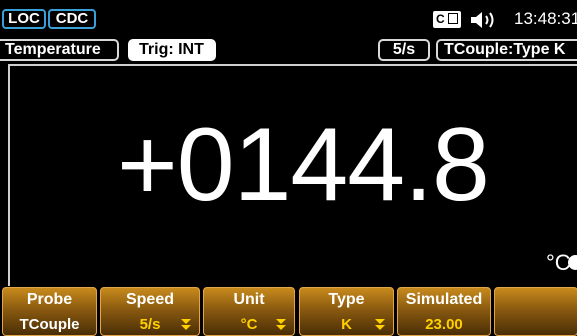 The image size is (577, 336). What do you see at coordinates (72, 19) in the screenshot?
I see `cdc-indicator: CDC` at bounding box center [72, 19].